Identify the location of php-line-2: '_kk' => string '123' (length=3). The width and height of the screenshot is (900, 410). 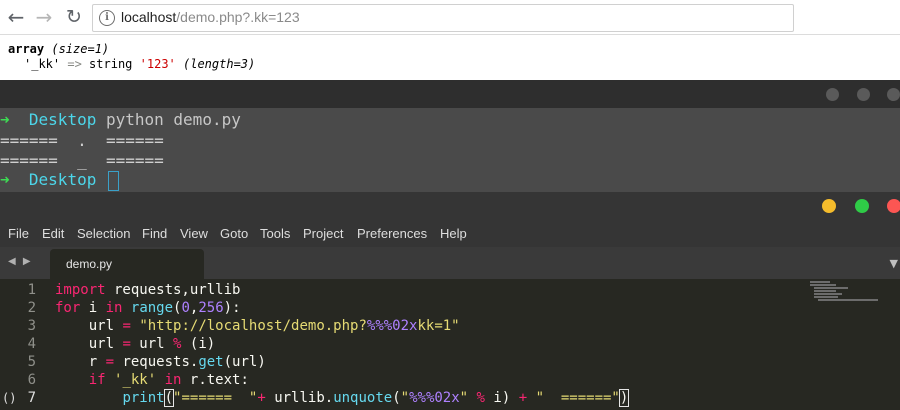
(131, 64).